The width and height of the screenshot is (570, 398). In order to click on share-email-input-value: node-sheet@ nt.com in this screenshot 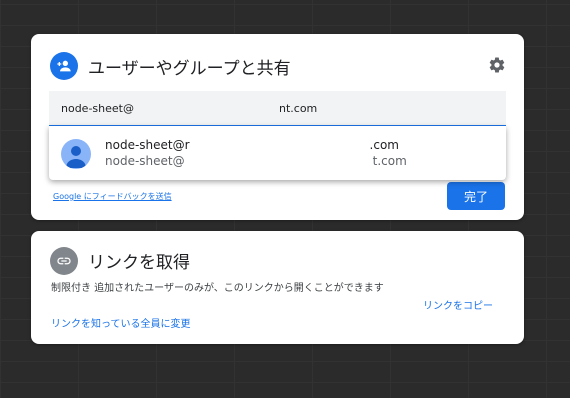, I will do `click(189, 108)`.